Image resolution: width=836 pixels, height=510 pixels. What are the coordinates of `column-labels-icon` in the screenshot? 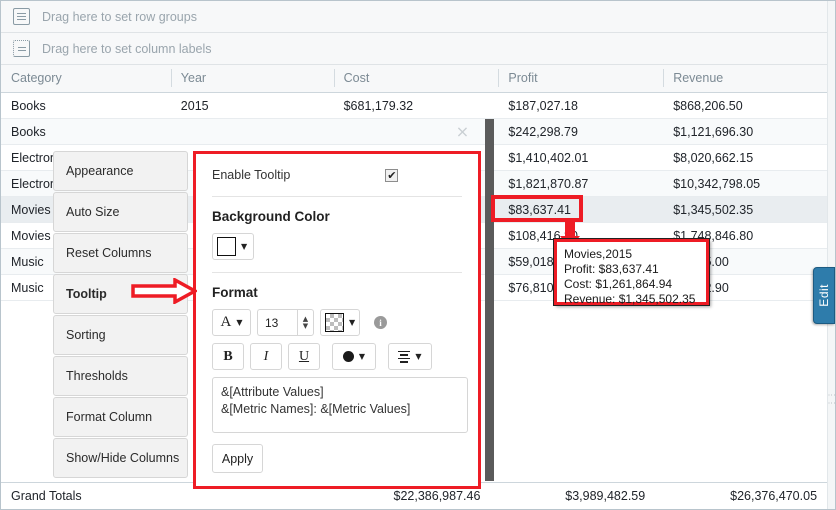 It's located at (21, 48).